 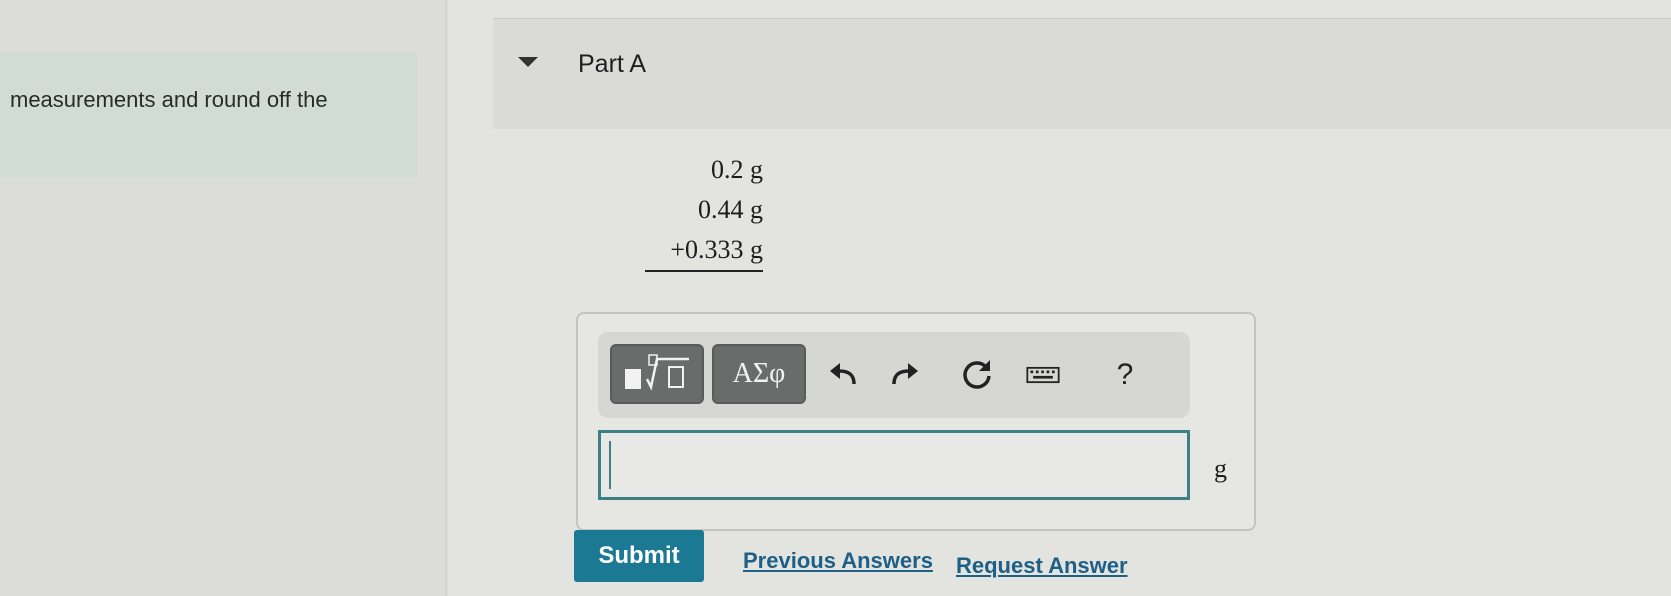 What do you see at coordinates (838, 561) in the screenshot?
I see `previous-answers-link: Previous Answers` at bounding box center [838, 561].